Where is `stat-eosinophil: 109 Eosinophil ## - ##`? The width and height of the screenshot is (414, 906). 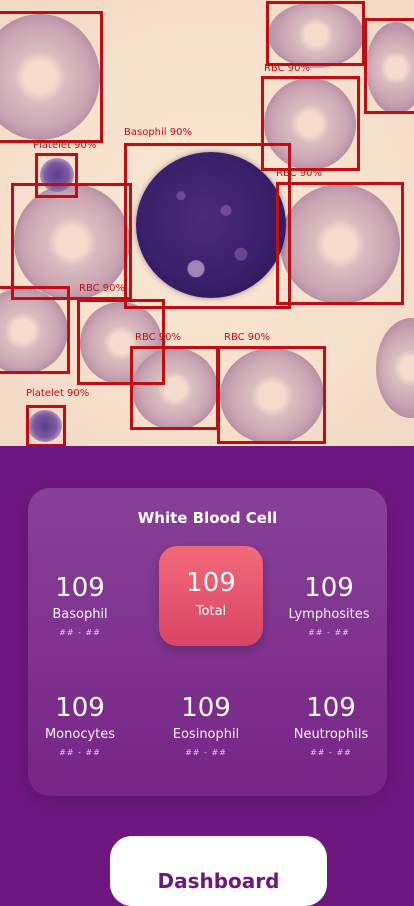 stat-eosinophil: 109 Eosinophil ## - ## is located at coordinates (206, 726).